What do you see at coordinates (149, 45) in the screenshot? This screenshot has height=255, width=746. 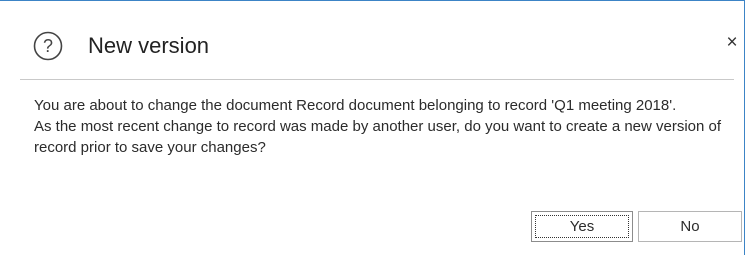 I see `dialog-title: New version` at bounding box center [149, 45].